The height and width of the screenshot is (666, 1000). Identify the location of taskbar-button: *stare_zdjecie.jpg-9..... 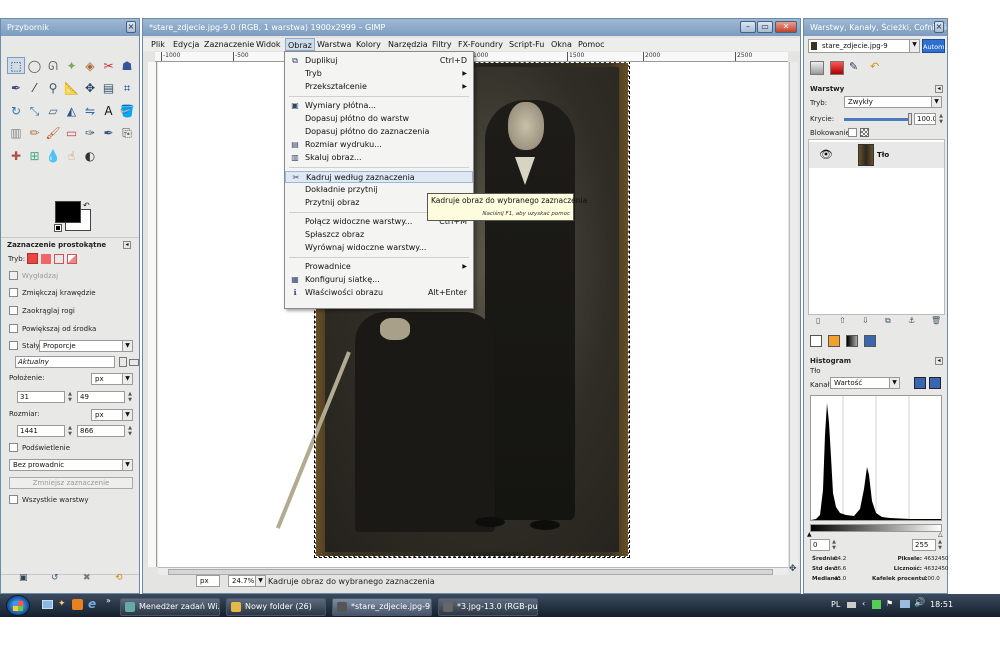
(382, 607).